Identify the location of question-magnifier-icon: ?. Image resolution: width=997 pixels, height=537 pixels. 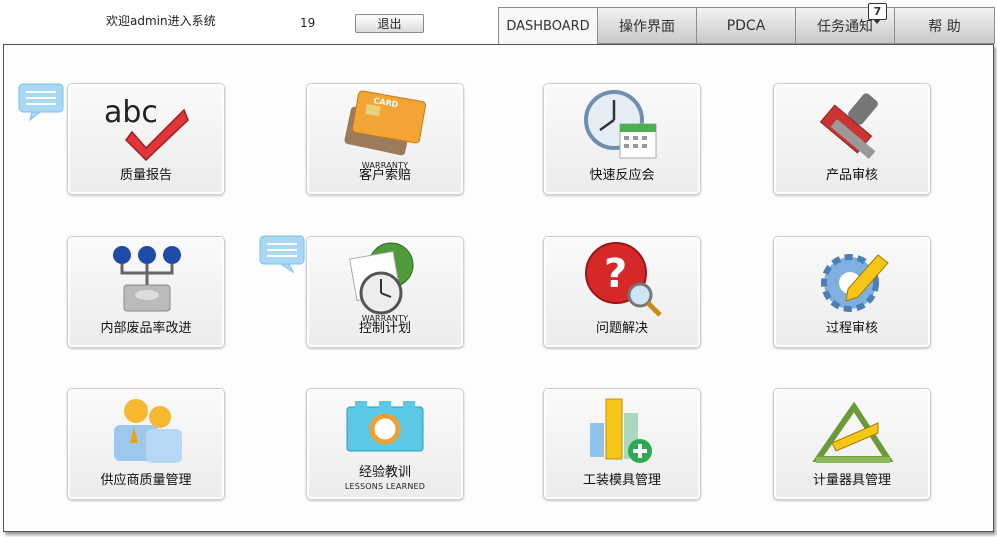
(623, 279).